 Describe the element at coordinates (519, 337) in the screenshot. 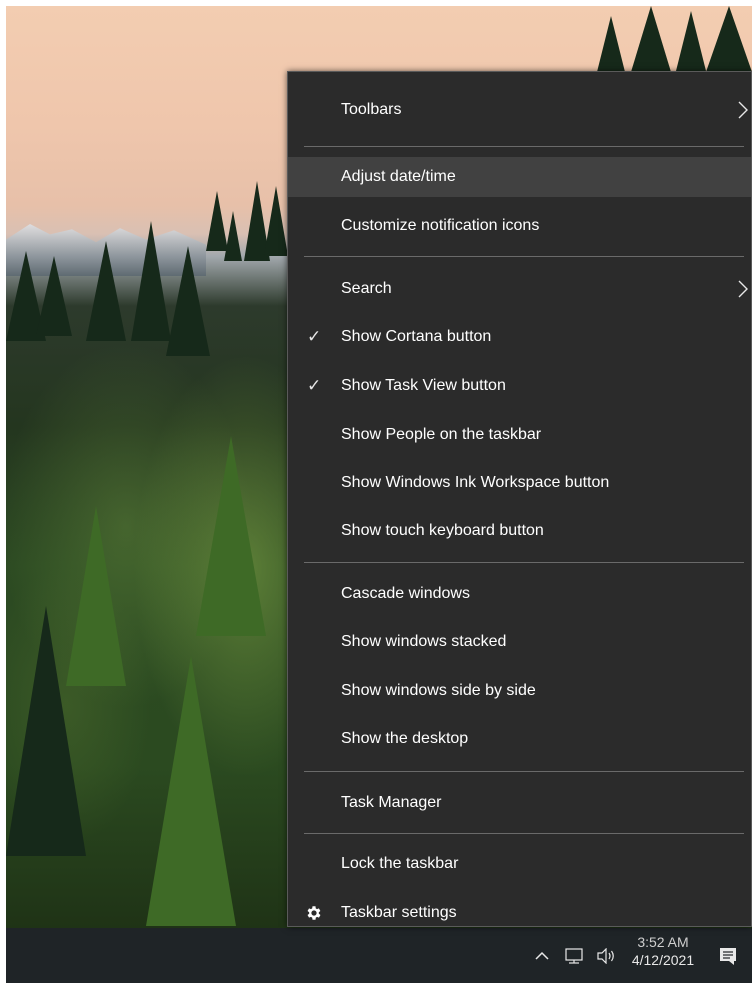

I see `menu-item-show-cortana-button: ✓ Show Cortana button` at that location.